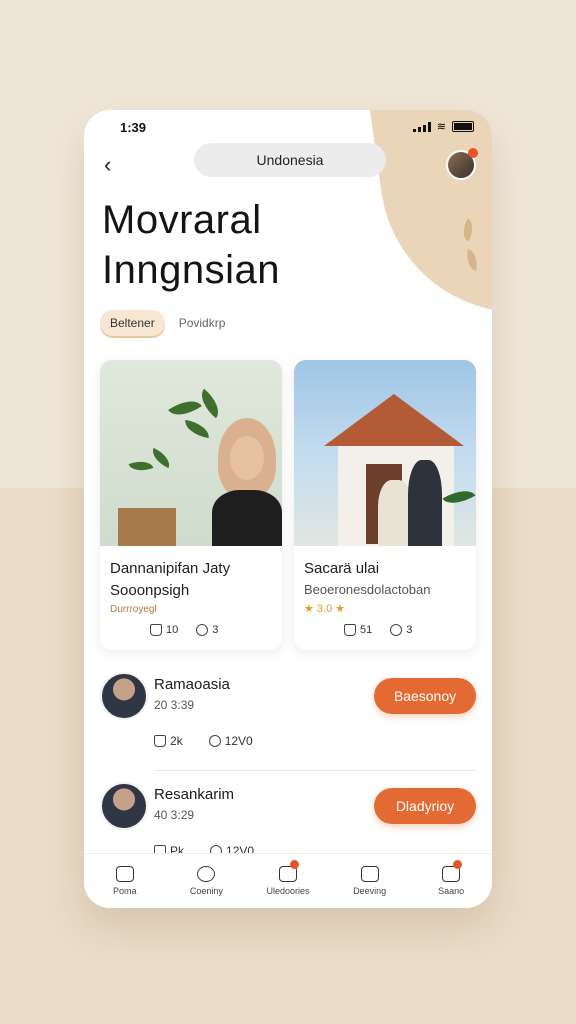 The width and height of the screenshot is (576, 1024). I want to click on battery-icon, so click(463, 126).